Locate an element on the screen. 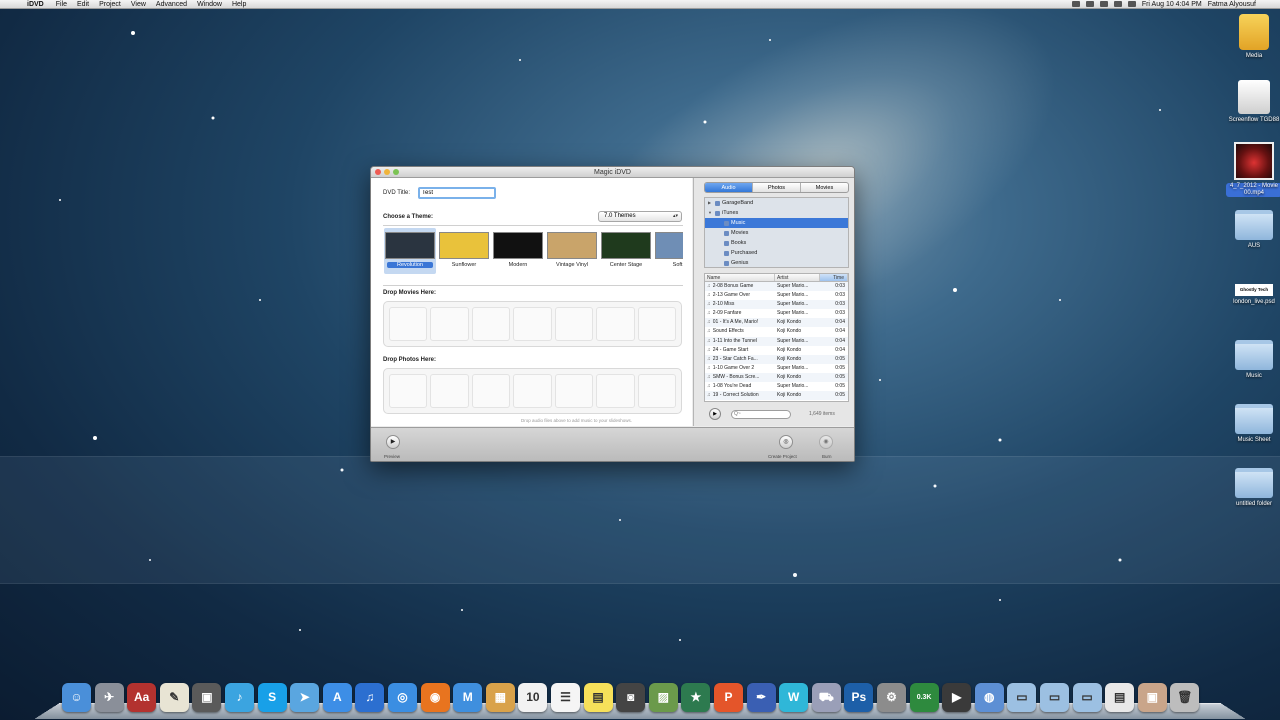 This screenshot has height=720, width=1280. menu-view: View is located at coordinates (138, 4).